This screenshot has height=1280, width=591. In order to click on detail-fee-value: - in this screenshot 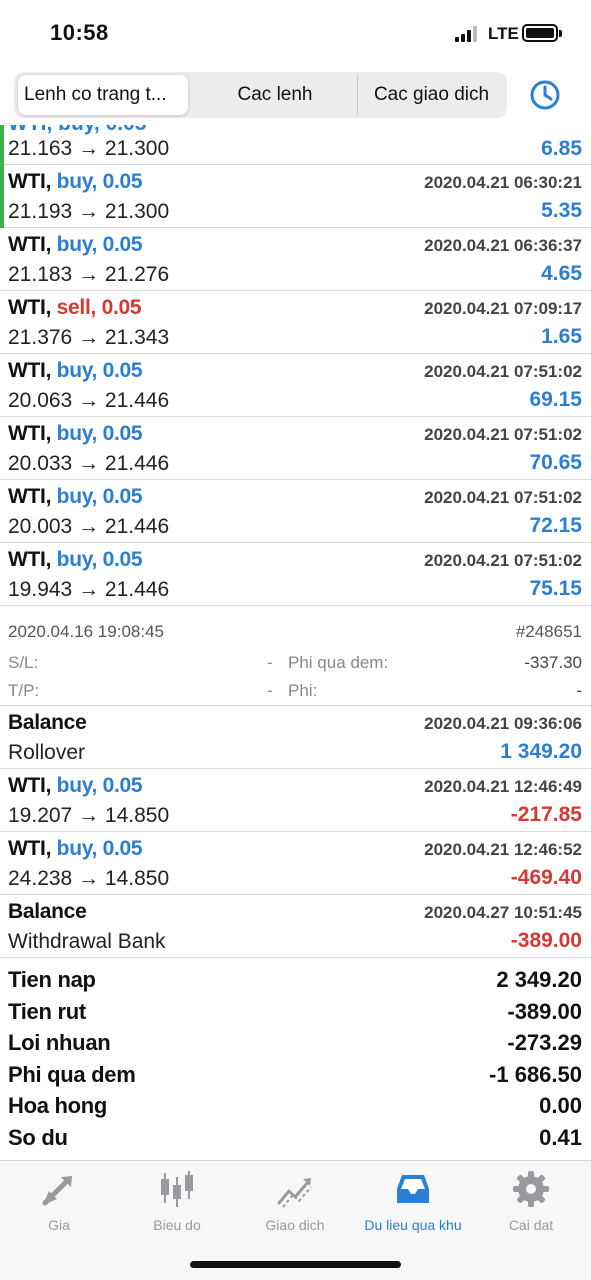, I will do `click(579, 690)`.